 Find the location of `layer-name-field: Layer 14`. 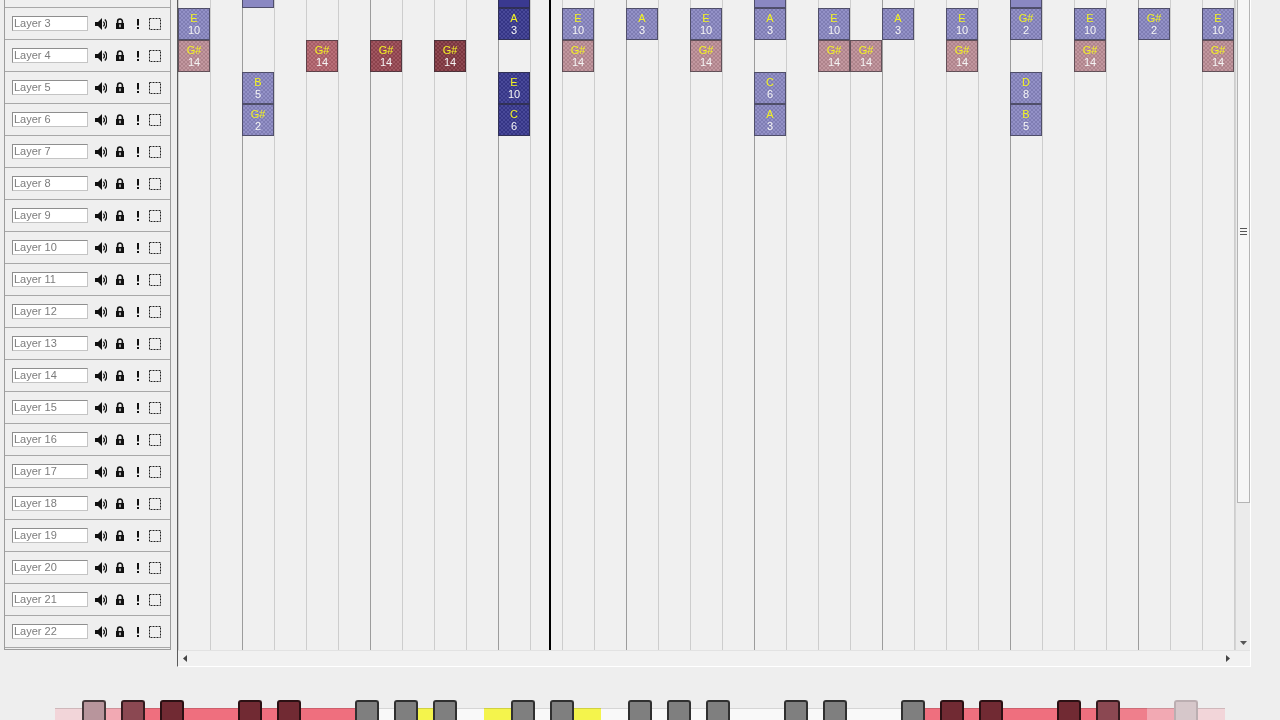

layer-name-field: Layer 14 is located at coordinates (50, 375).